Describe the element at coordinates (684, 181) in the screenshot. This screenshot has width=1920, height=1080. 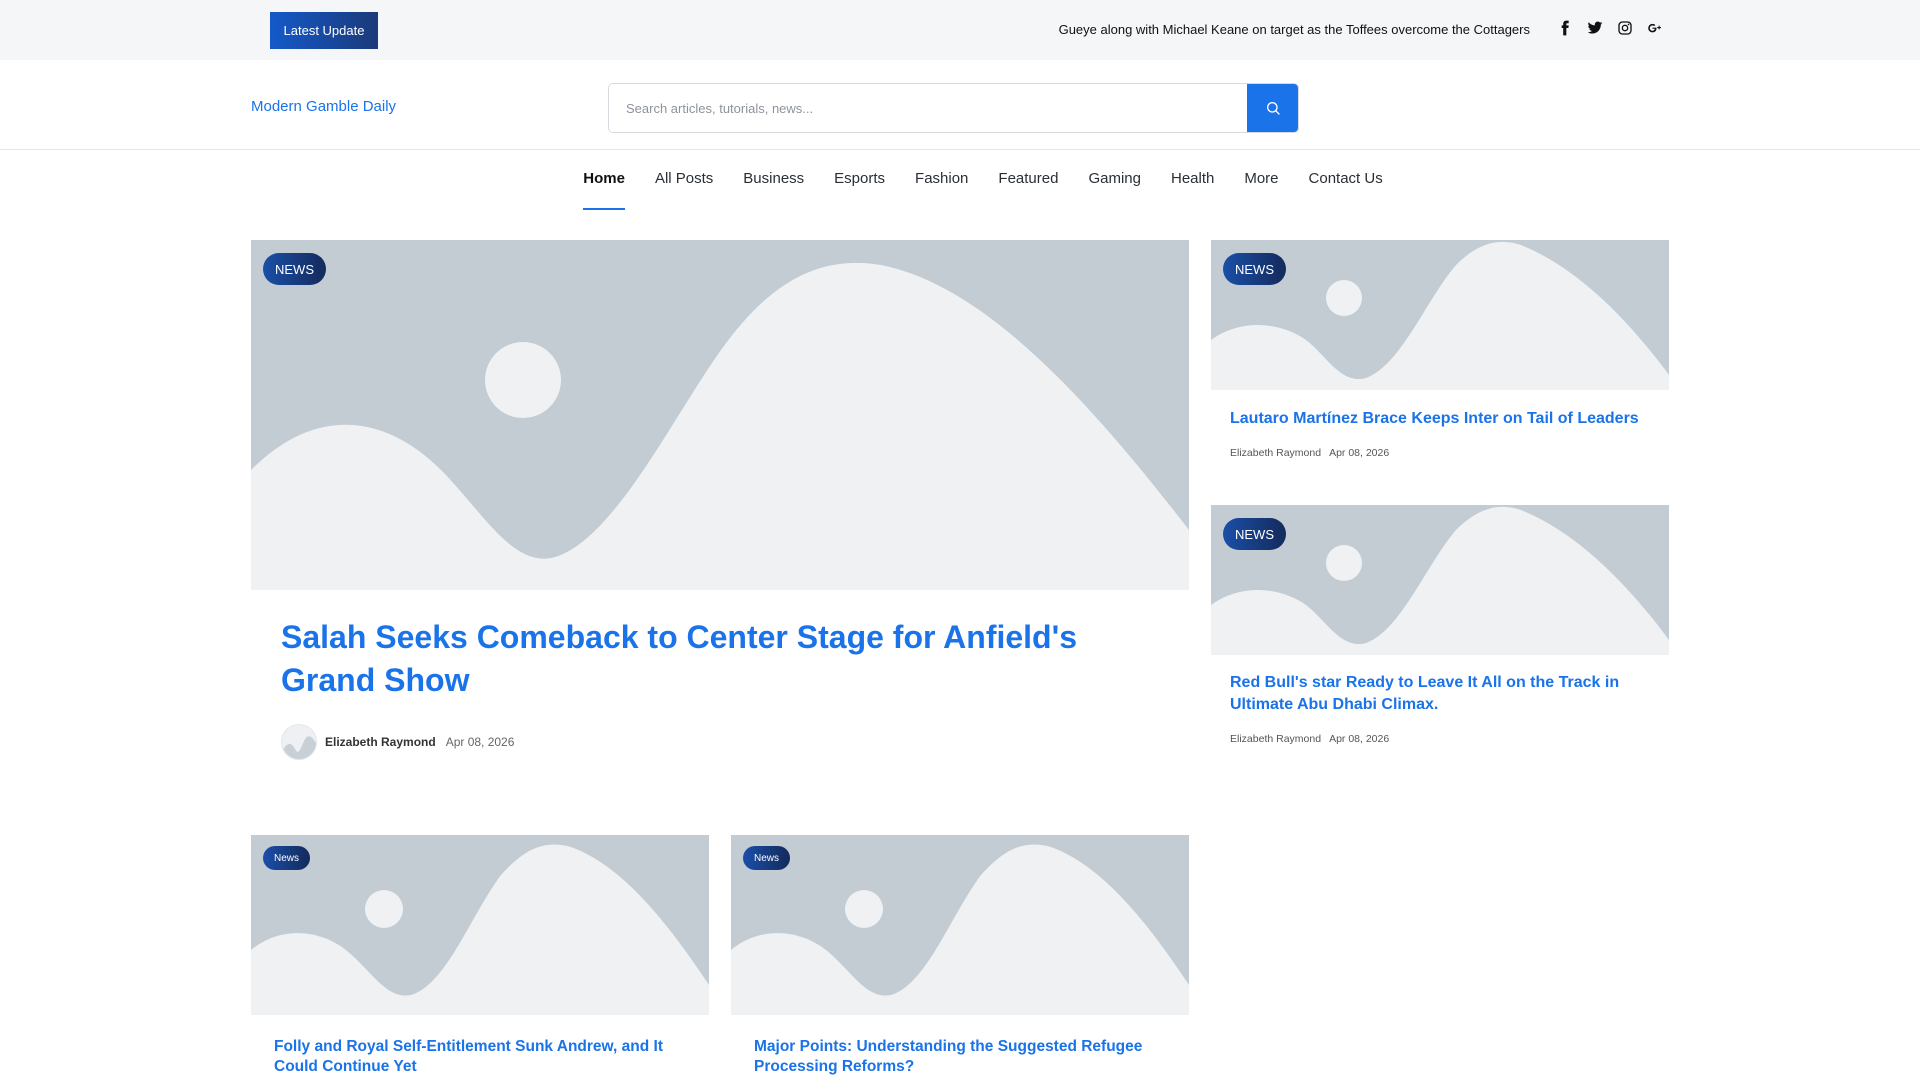
I see `nav-item-all-posts: All Posts` at that location.